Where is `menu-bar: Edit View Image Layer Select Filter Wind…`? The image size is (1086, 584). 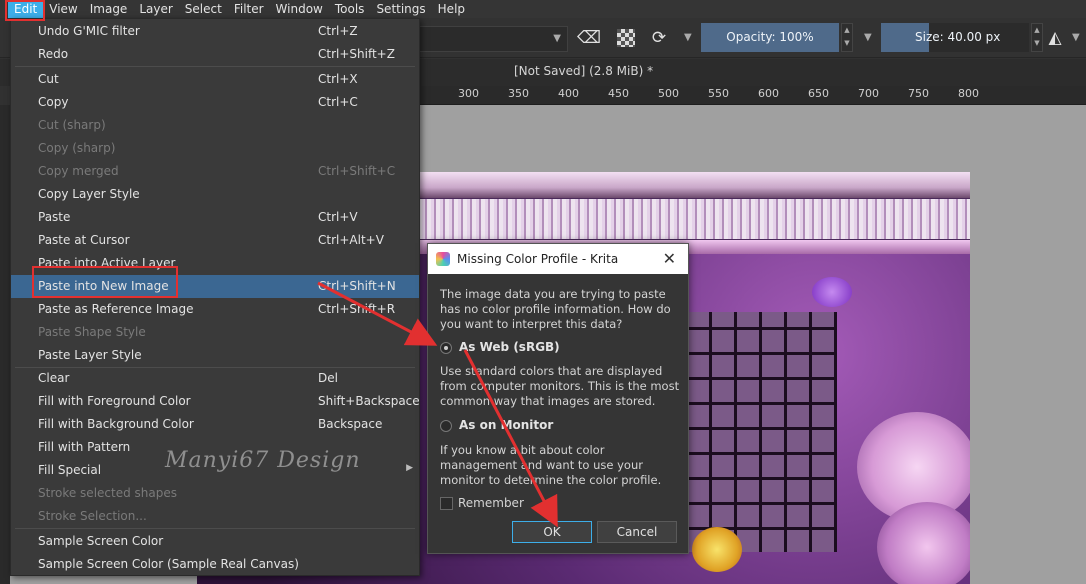 menu-bar: Edit View Image Layer Select Filter Wind… is located at coordinates (543, 9).